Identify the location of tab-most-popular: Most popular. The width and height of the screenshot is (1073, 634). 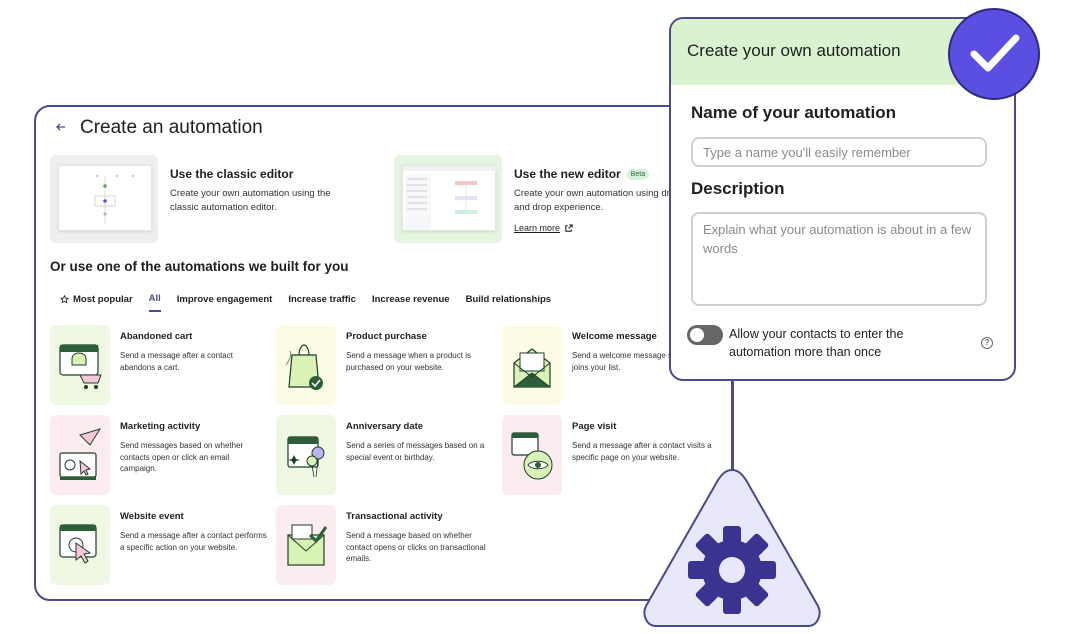
(96, 302).